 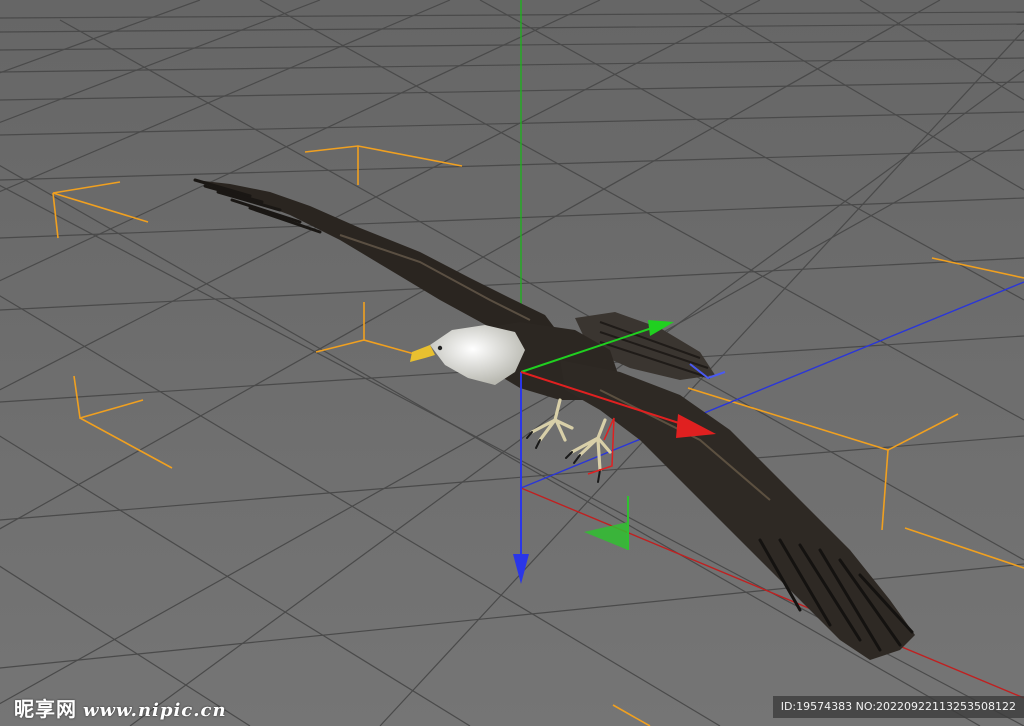 I want to click on watermark-logo-text: 昵享网, so click(x=45, y=709).